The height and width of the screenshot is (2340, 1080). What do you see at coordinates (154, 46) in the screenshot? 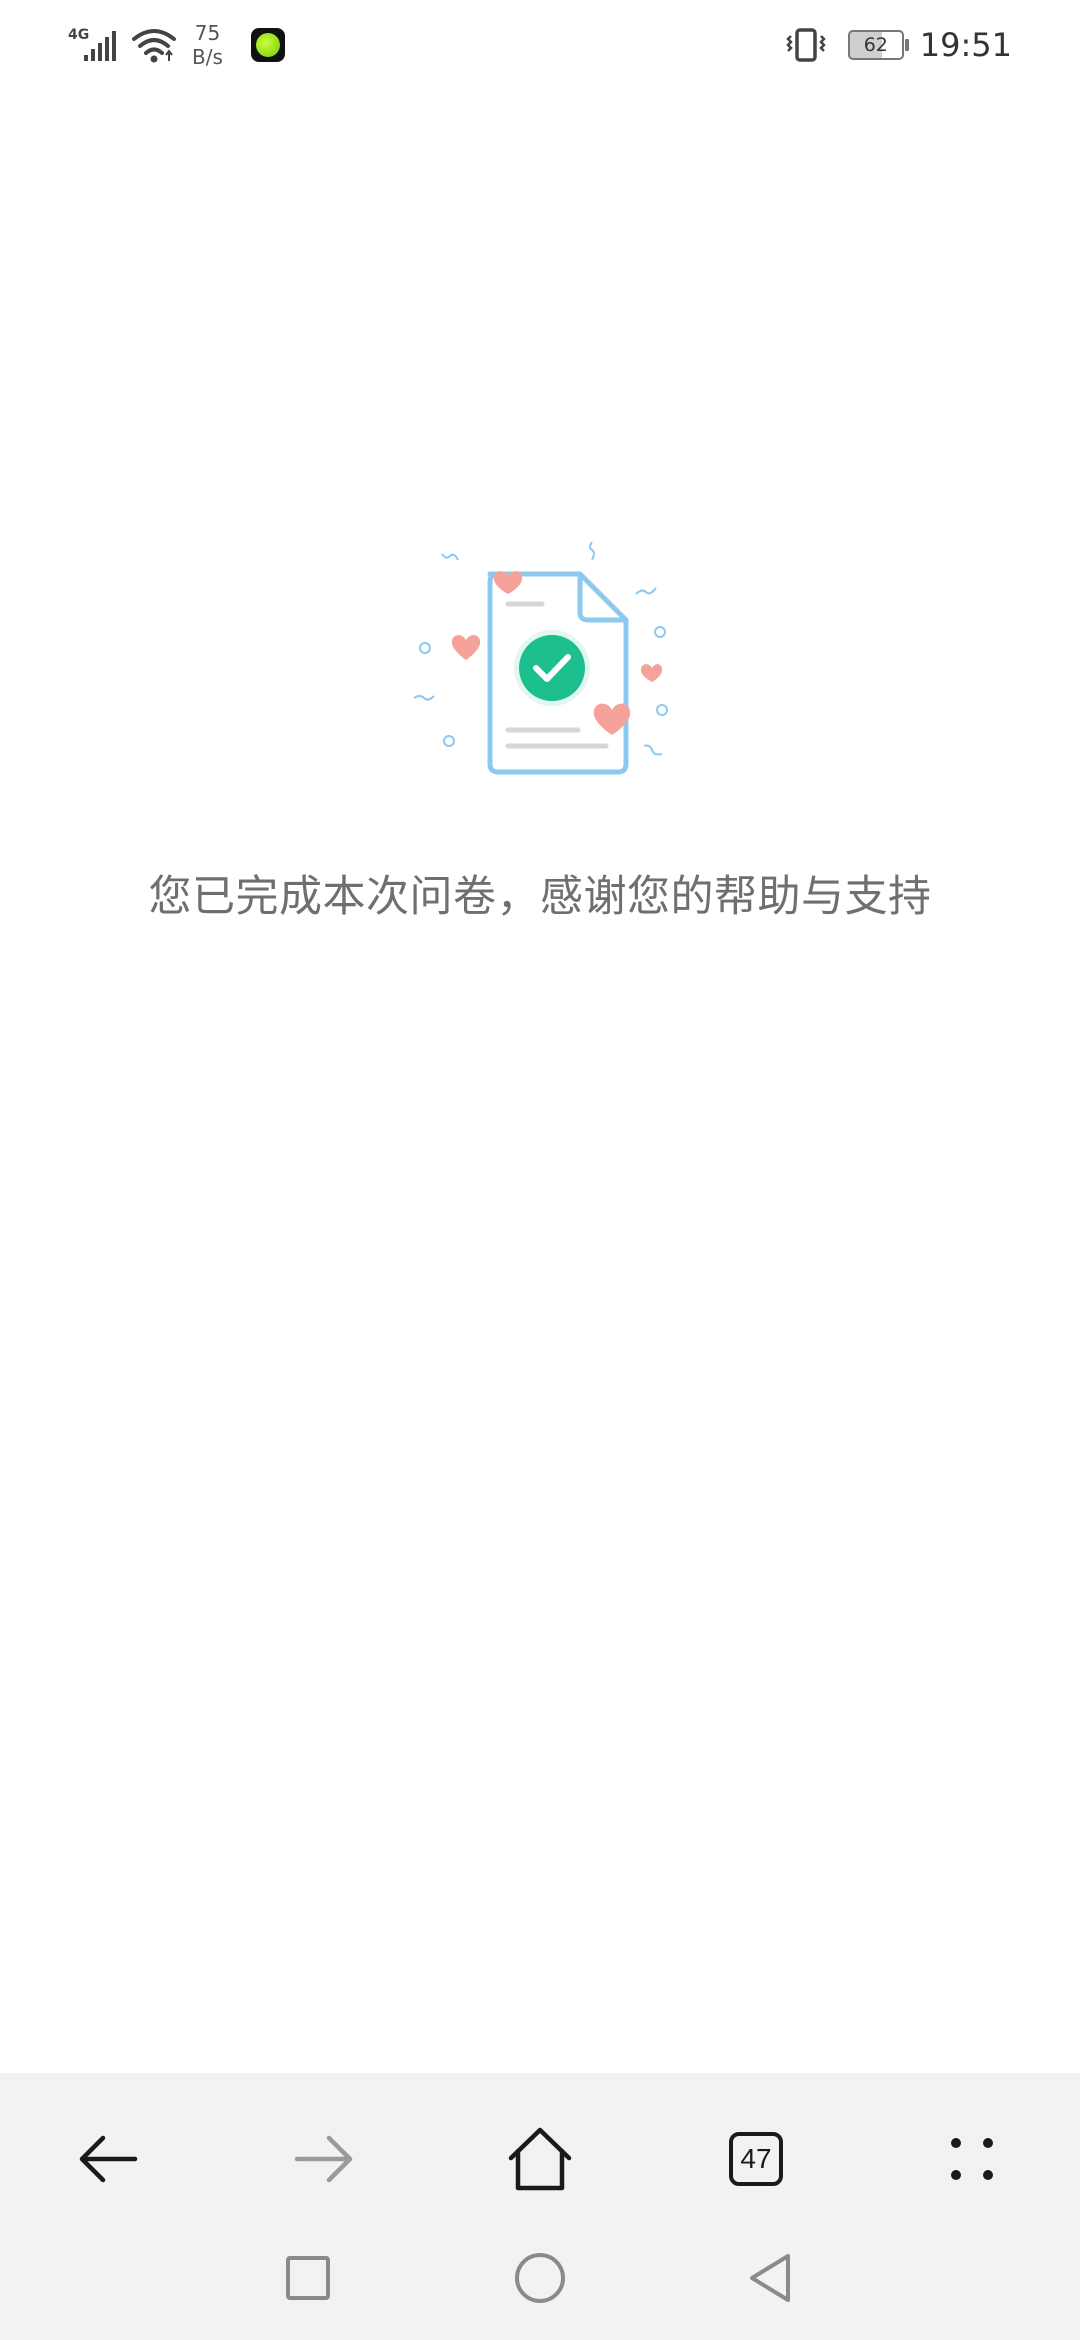
I see `wifi-icon` at bounding box center [154, 46].